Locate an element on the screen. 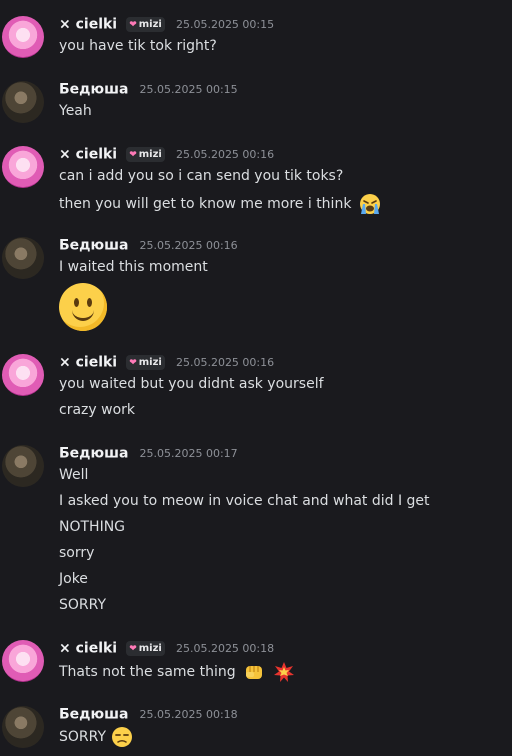  message-header: Бедюша 25.05.2025 00:17 is located at coordinates (148, 453).